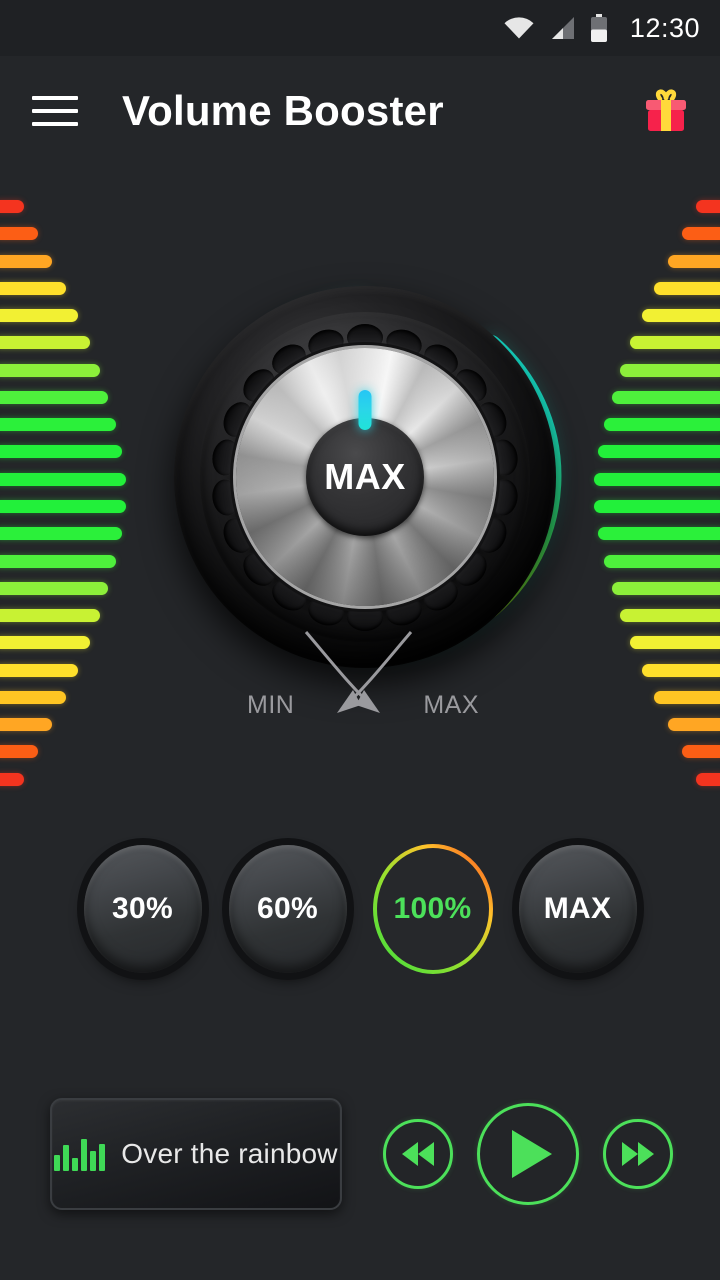 This screenshot has height=1280, width=720. Describe the element at coordinates (532, 1154) in the screenshot. I see `play-triangle` at that location.